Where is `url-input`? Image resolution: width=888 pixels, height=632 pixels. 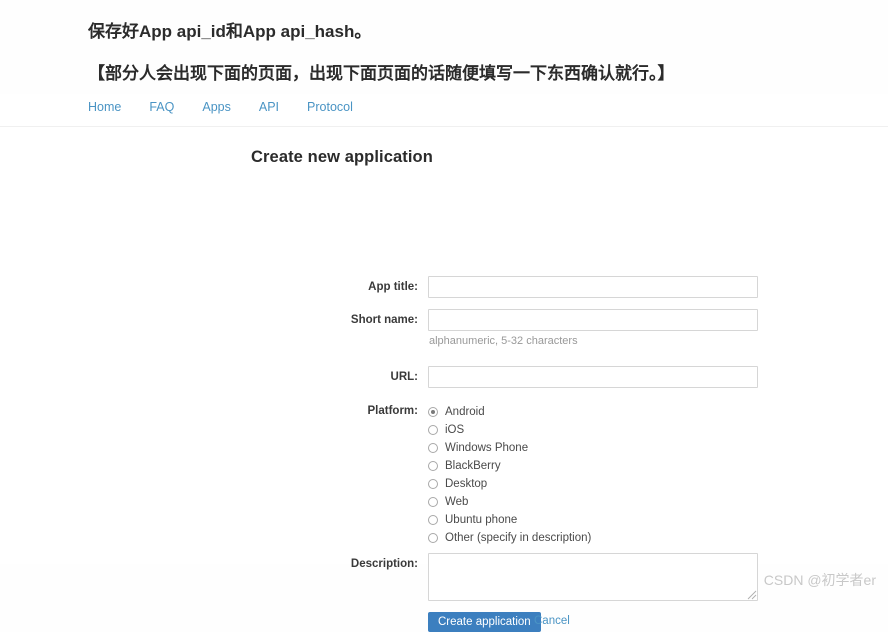 url-input is located at coordinates (593, 377).